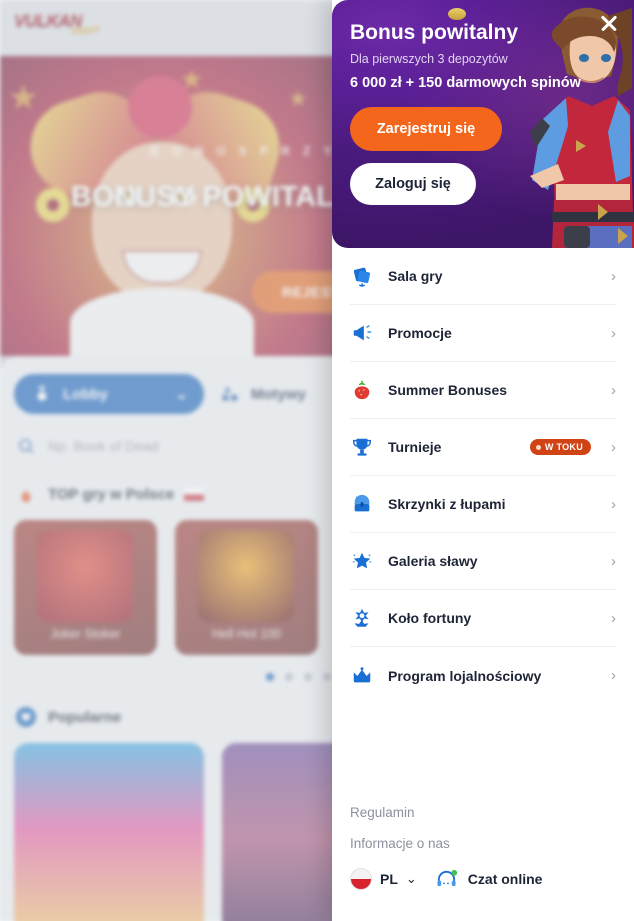 The width and height of the screenshot is (634, 921). I want to click on menu-item-summer-bonuses: Summer Bonuses ›, so click(483, 390).